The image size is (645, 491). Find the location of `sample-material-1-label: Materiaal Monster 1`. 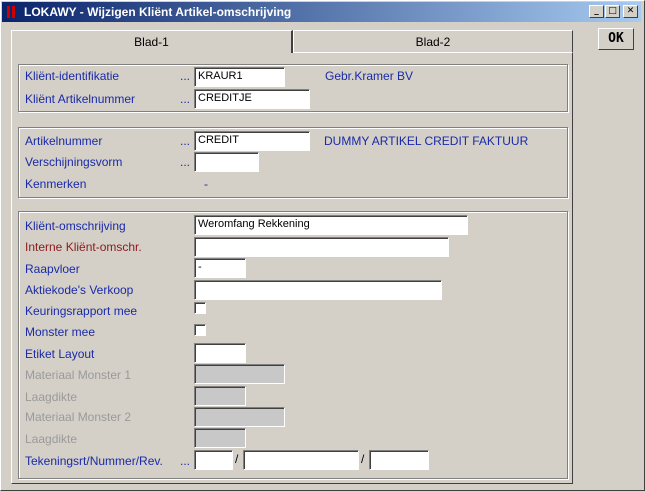

sample-material-1-label: Materiaal Monster 1 is located at coordinates (78, 375).